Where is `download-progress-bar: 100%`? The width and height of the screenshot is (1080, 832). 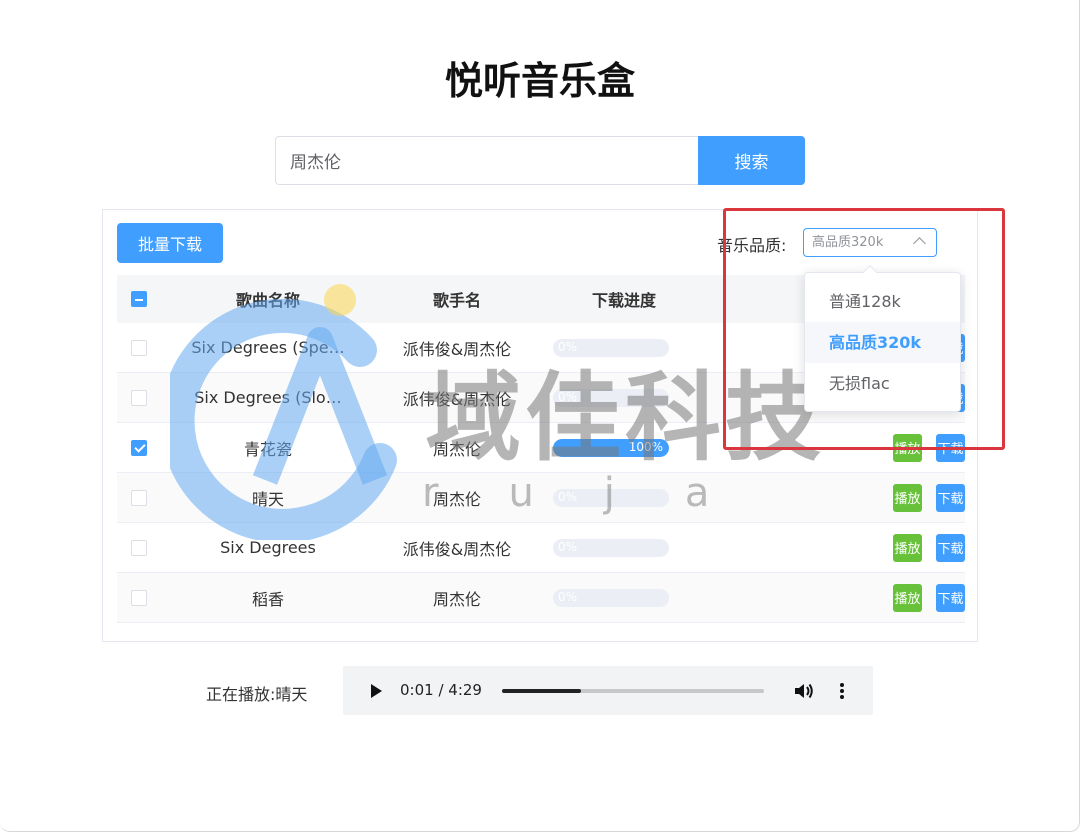 download-progress-bar: 100% is located at coordinates (611, 447).